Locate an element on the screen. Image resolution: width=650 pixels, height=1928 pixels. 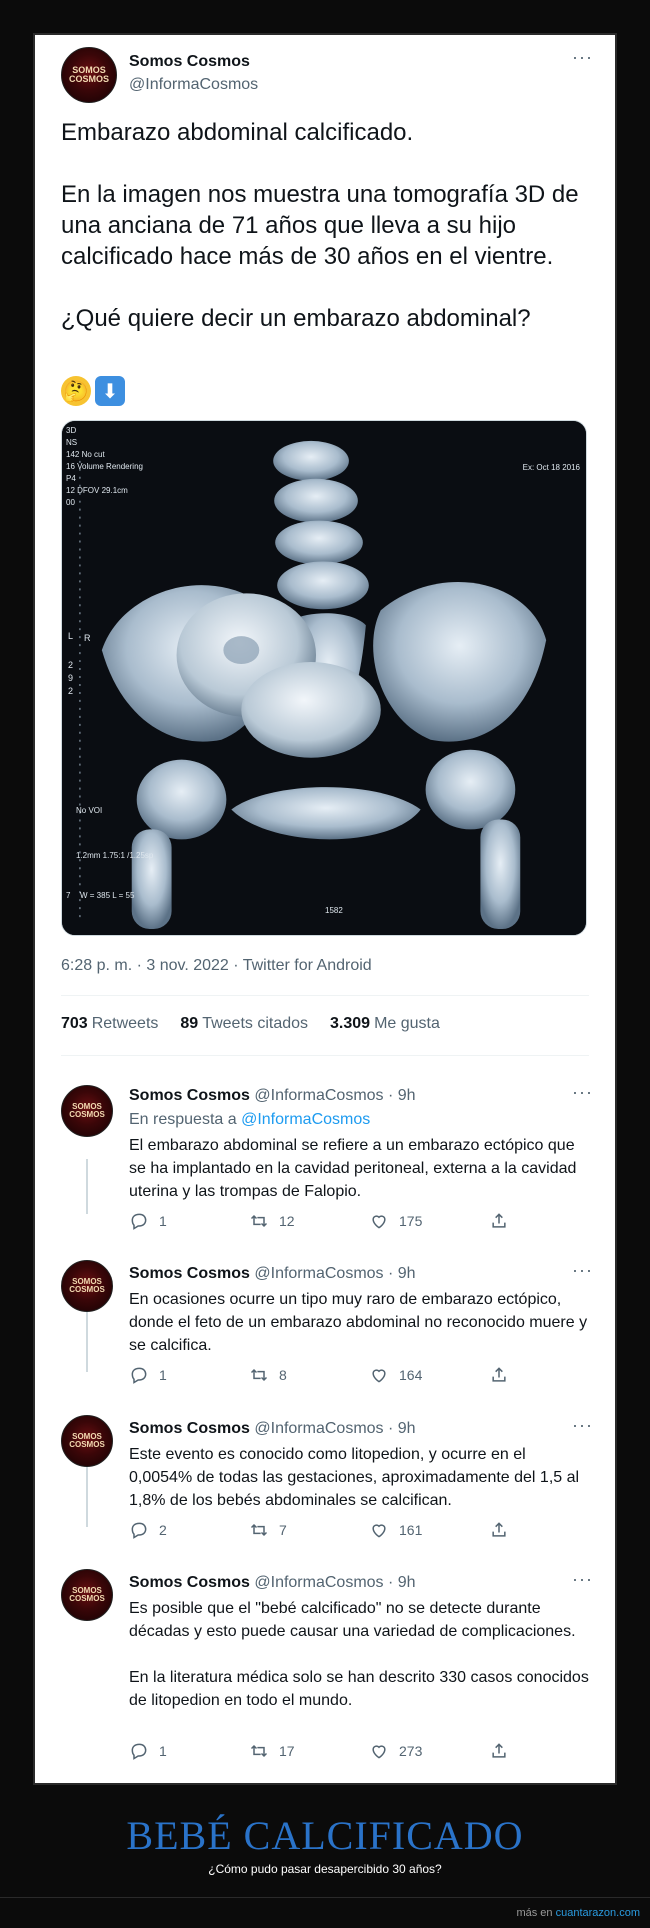
reply-header: Somos Cosmos @InformaCosmos · 9h is located at coordinates (272, 1582).